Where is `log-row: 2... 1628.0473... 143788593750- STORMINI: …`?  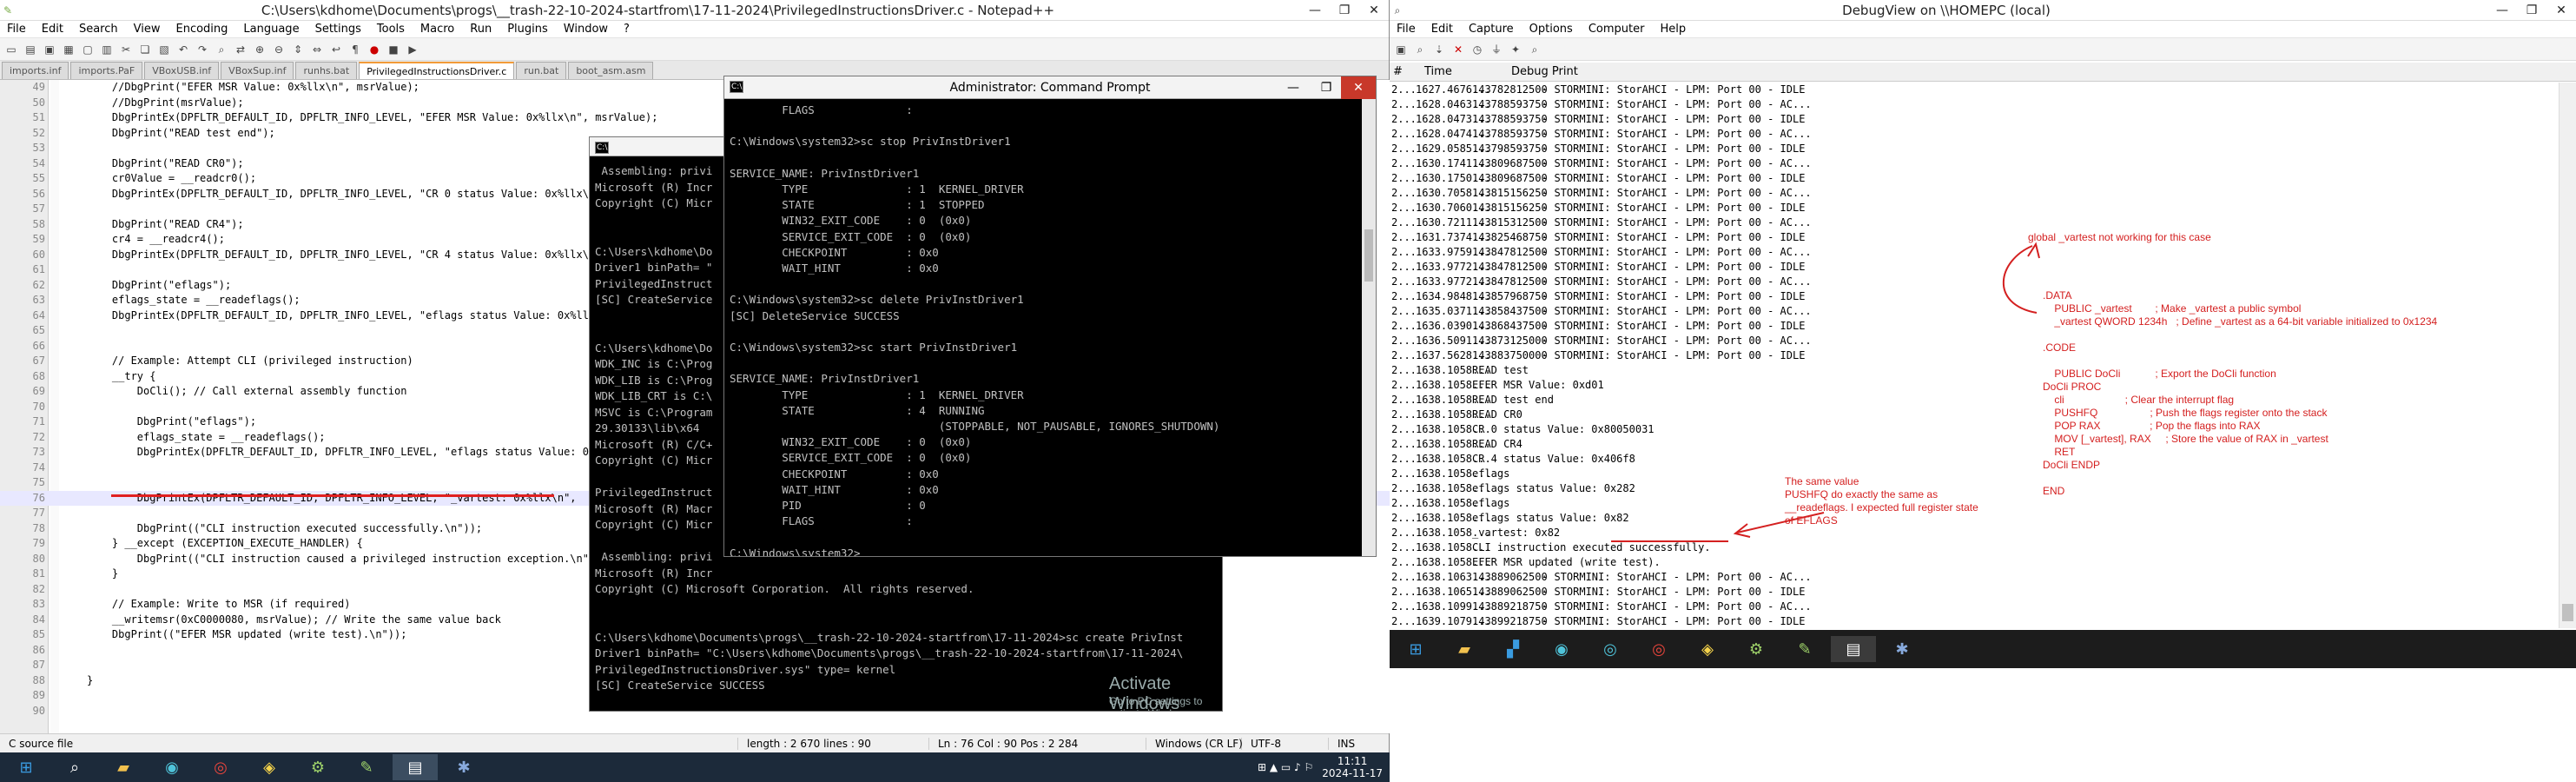
log-row: 2... 1628.0473... 143788593750- STORMINI: … is located at coordinates (1974, 119).